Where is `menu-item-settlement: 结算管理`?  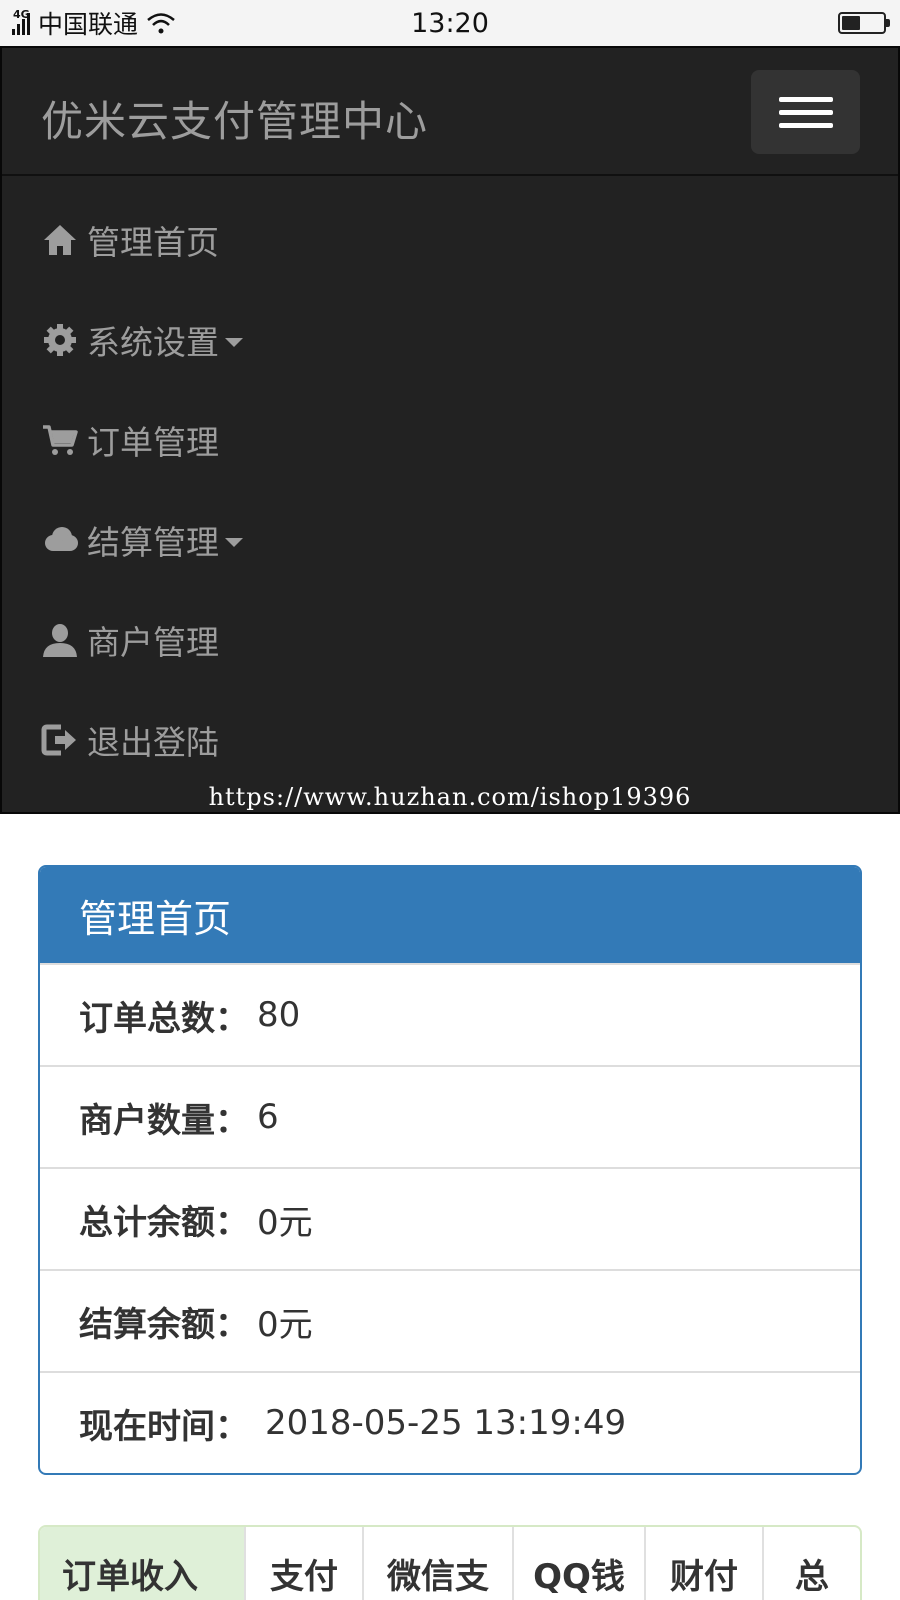 menu-item-settlement: 结算管理 is located at coordinates (450, 540).